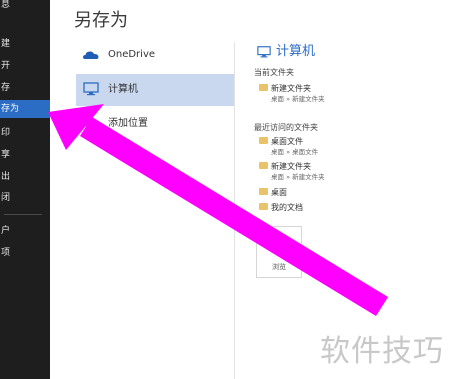 This screenshot has height=379, width=450. I want to click on folder-name: 桌面文件, so click(287, 141).